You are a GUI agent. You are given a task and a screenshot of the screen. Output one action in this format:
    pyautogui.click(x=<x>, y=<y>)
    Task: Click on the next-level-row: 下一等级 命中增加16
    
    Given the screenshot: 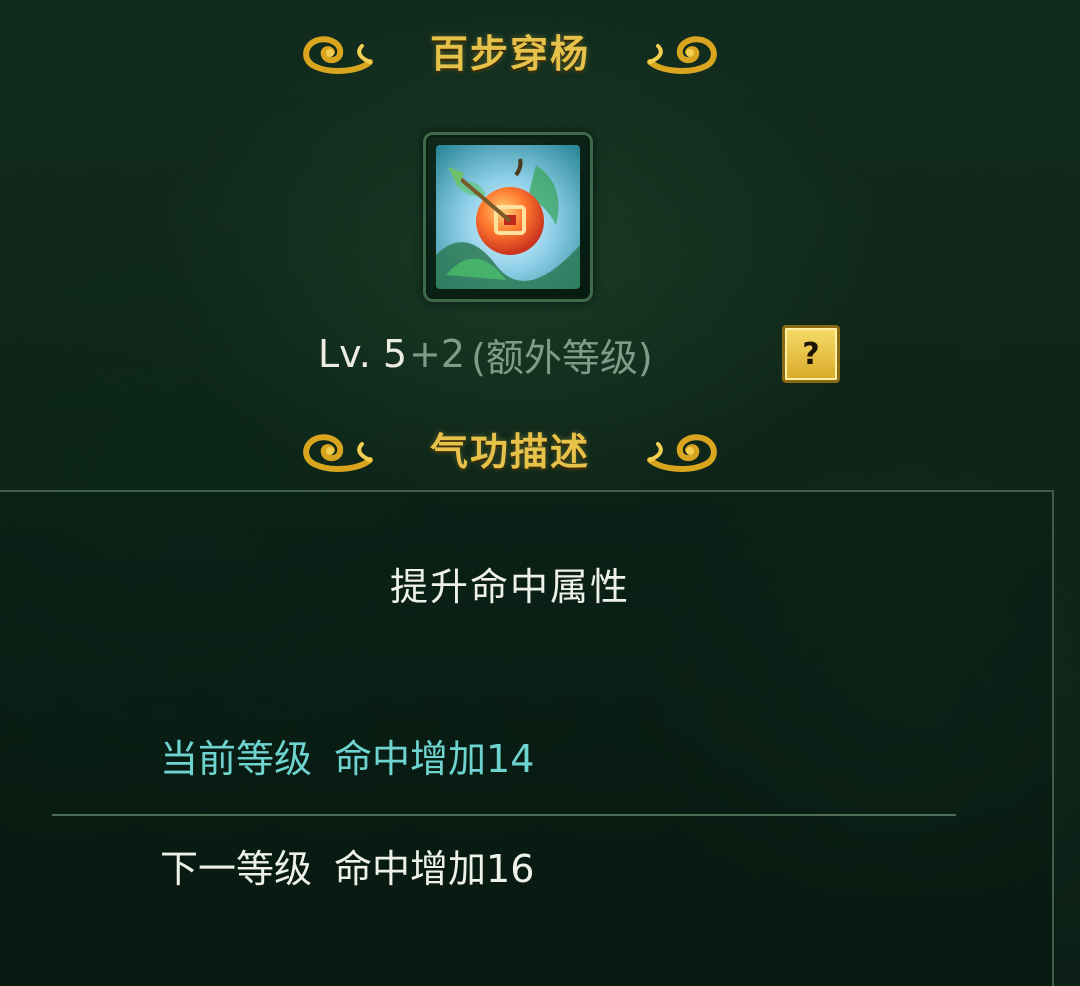 What is the action you would take?
    pyautogui.click(x=347, y=865)
    